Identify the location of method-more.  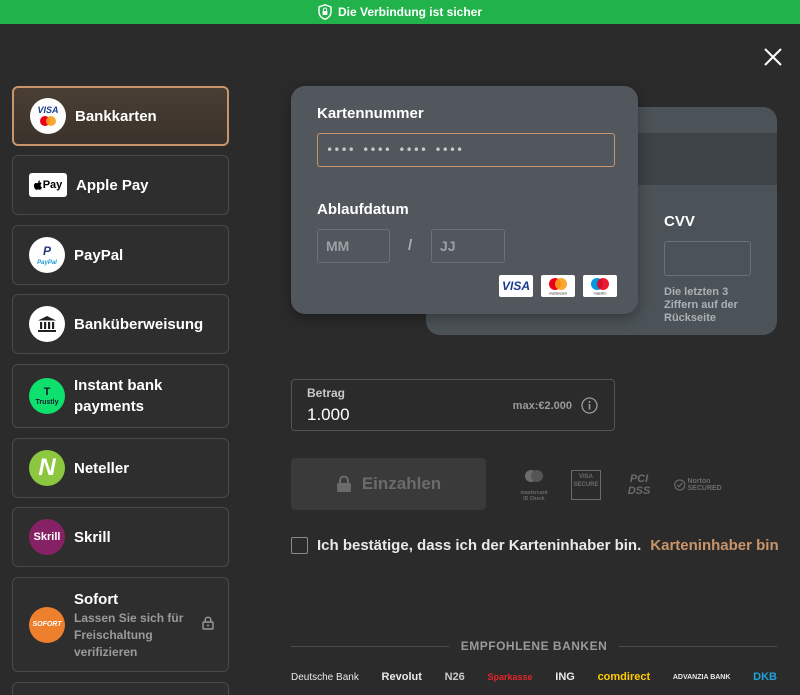
(120, 688).